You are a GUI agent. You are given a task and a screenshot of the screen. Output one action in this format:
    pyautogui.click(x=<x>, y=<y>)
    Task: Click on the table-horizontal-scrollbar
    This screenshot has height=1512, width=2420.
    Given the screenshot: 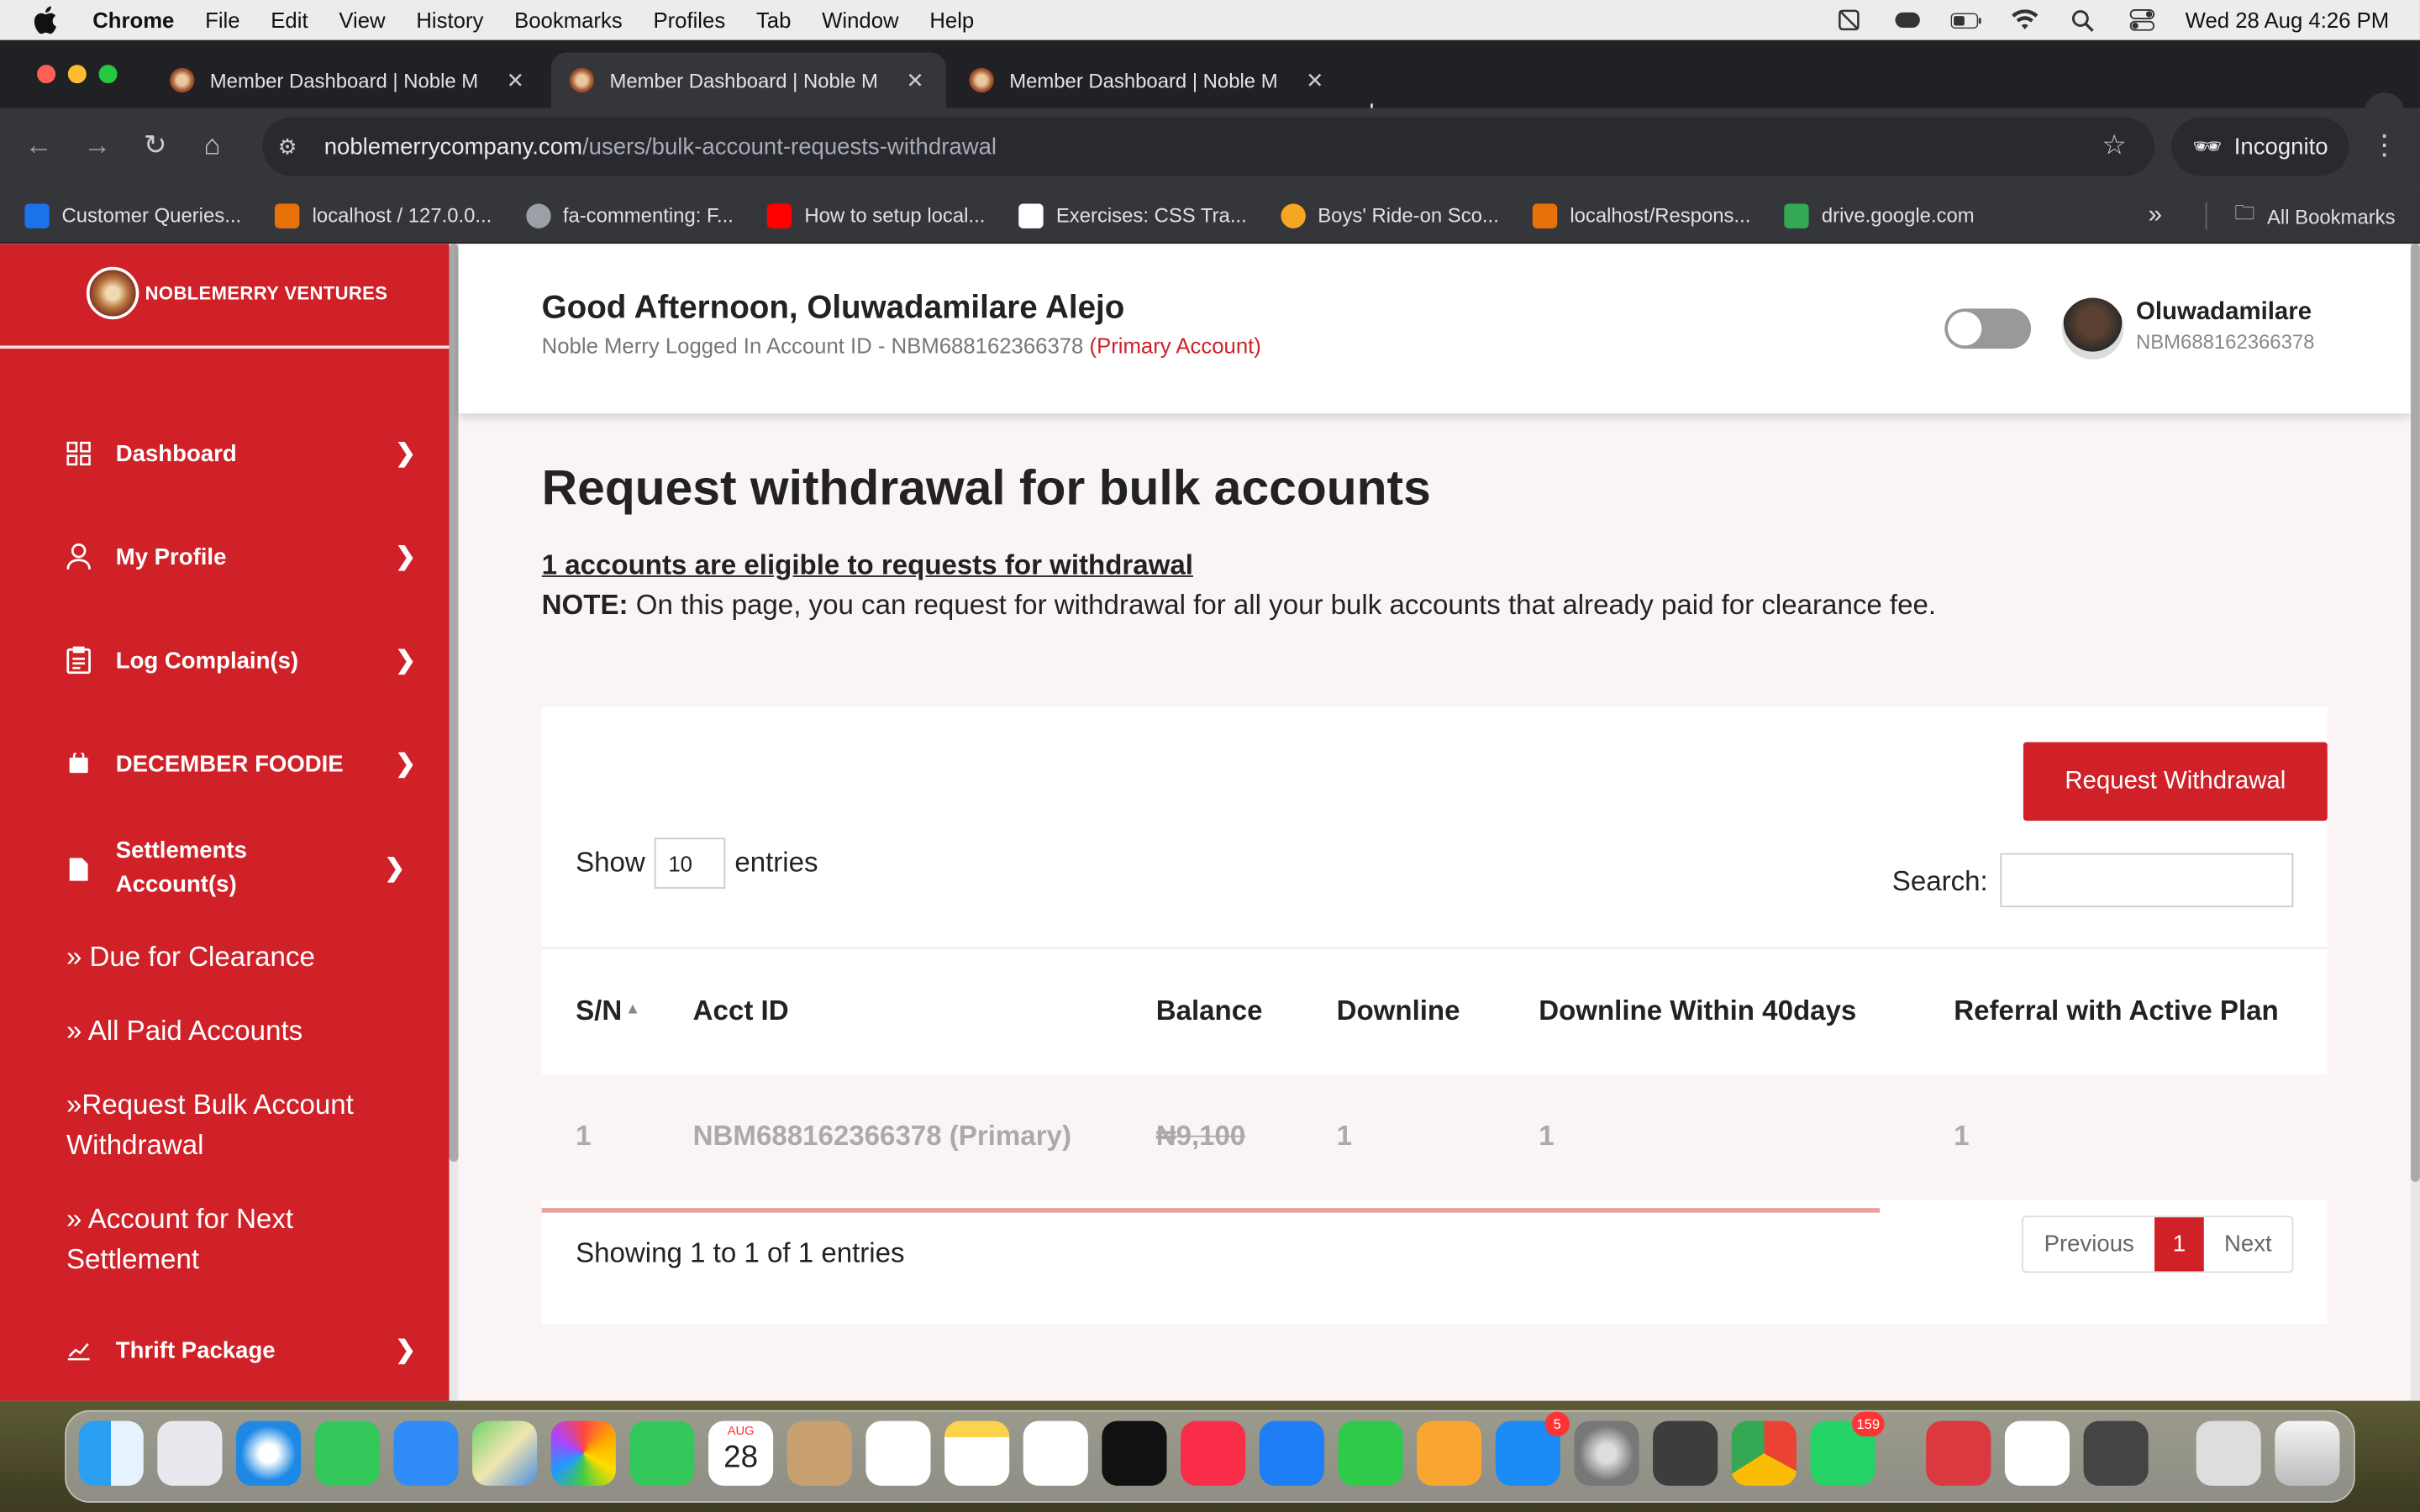 What is the action you would take?
    pyautogui.click(x=1211, y=1210)
    